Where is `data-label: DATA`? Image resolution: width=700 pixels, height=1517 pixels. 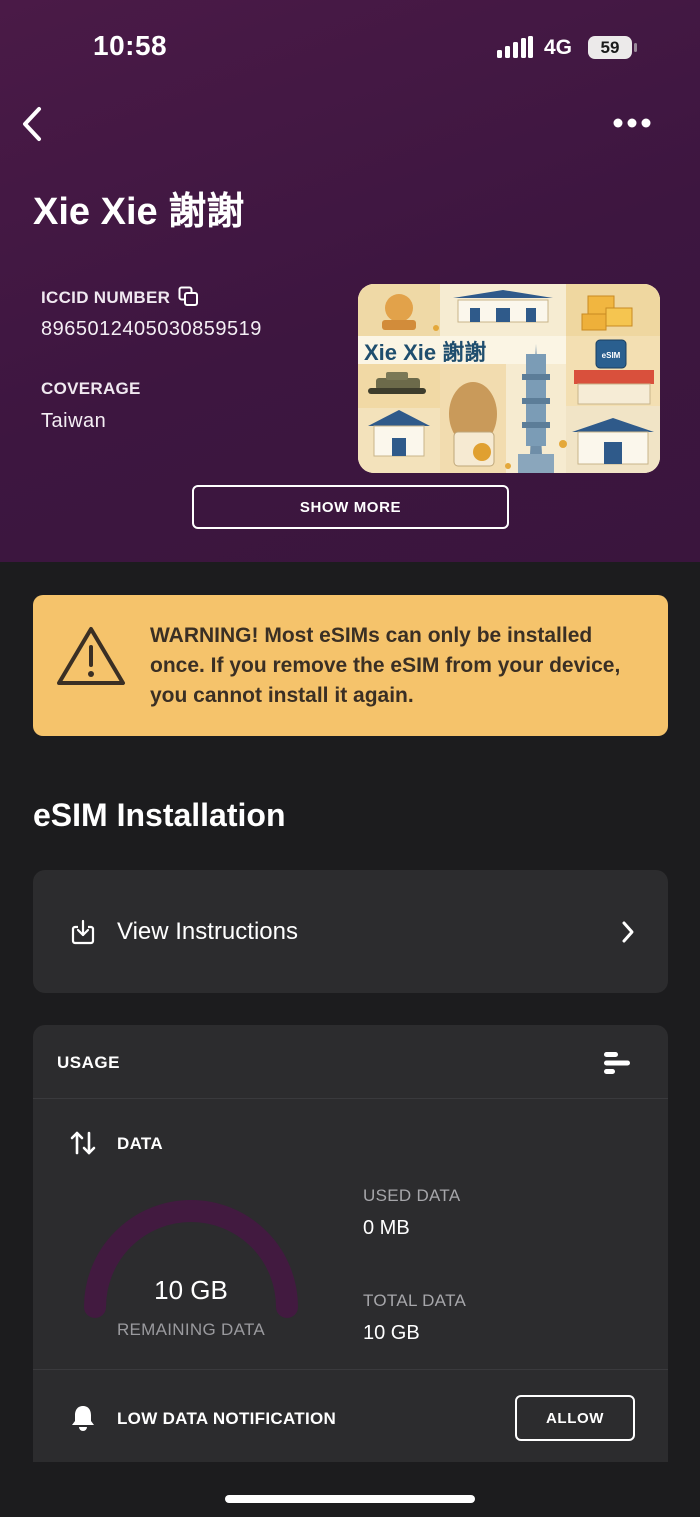 data-label: DATA is located at coordinates (140, 1143).